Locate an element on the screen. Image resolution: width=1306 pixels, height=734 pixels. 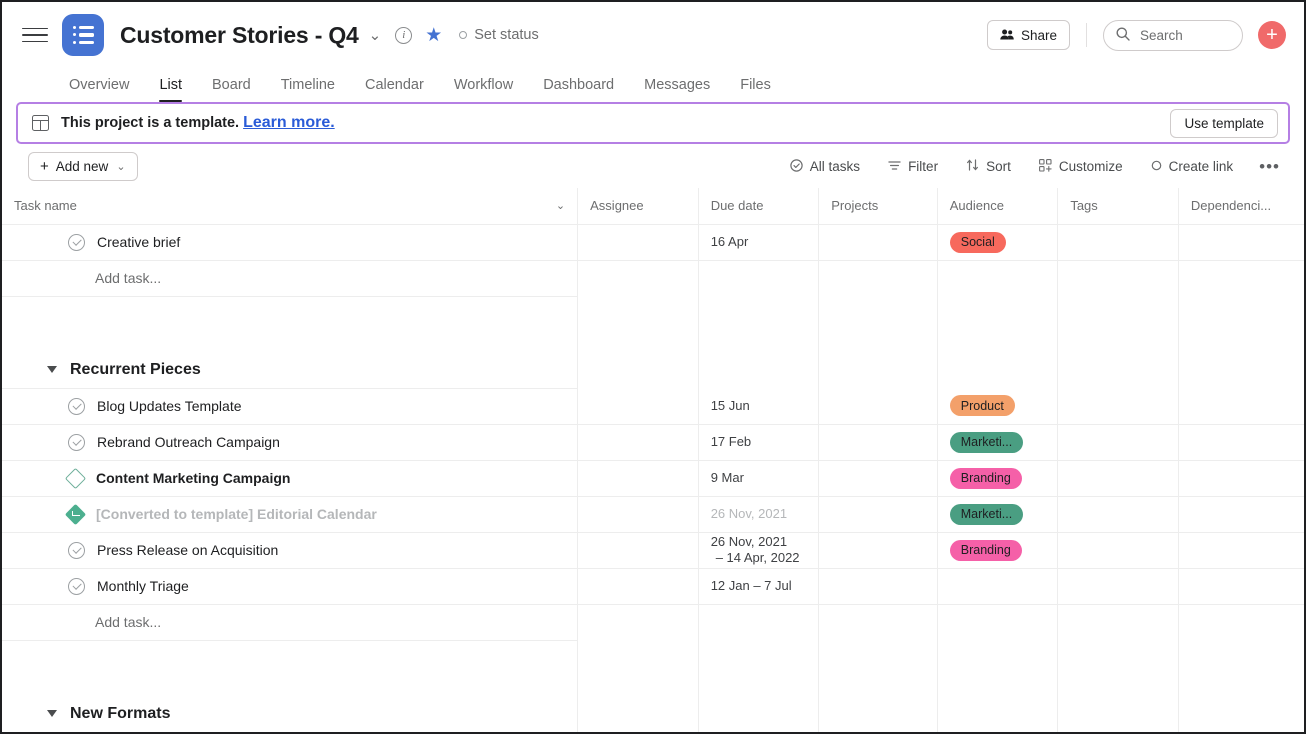
tab-dashboard: Dashboard is located at coordinates (578, 89).